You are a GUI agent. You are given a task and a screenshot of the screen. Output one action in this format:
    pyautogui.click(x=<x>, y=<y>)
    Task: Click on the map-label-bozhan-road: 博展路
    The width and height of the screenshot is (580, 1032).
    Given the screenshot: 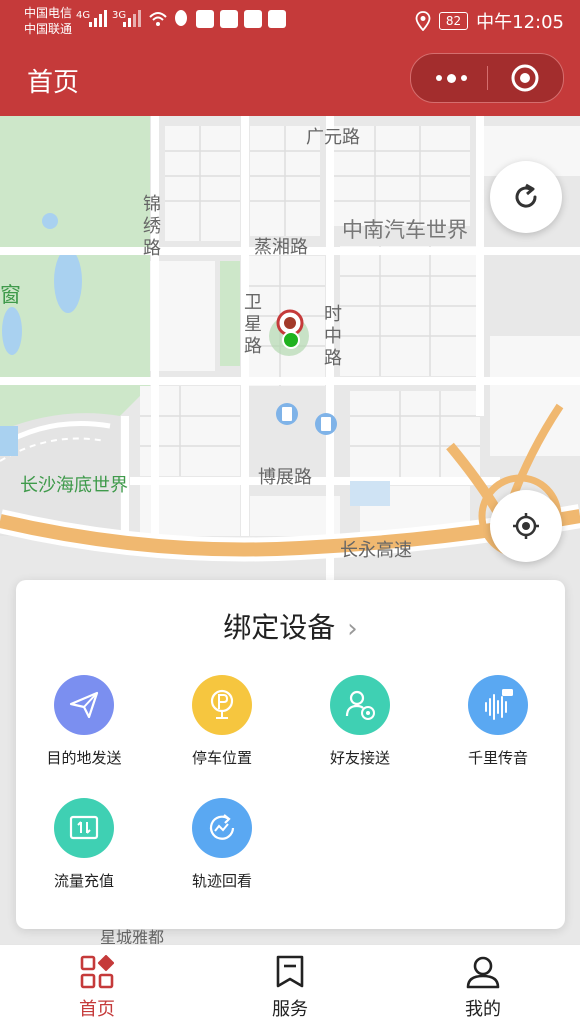 What is the action you would take?
    pyautogui.click(x=285, y=477)
    